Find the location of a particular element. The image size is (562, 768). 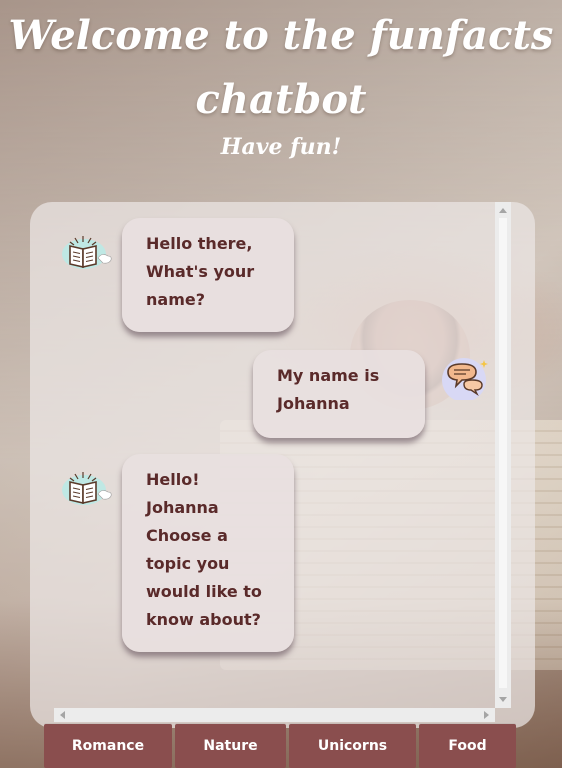

scrollbar-thumb is located at coordinates (503, 453).